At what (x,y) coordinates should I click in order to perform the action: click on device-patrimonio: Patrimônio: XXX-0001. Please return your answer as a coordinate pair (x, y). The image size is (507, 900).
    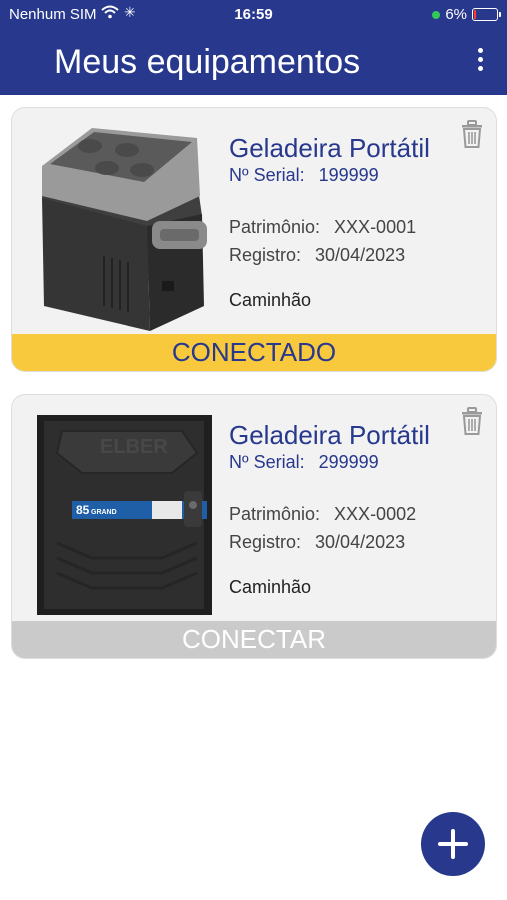
    Looking at the image, I should click on (322, 227).